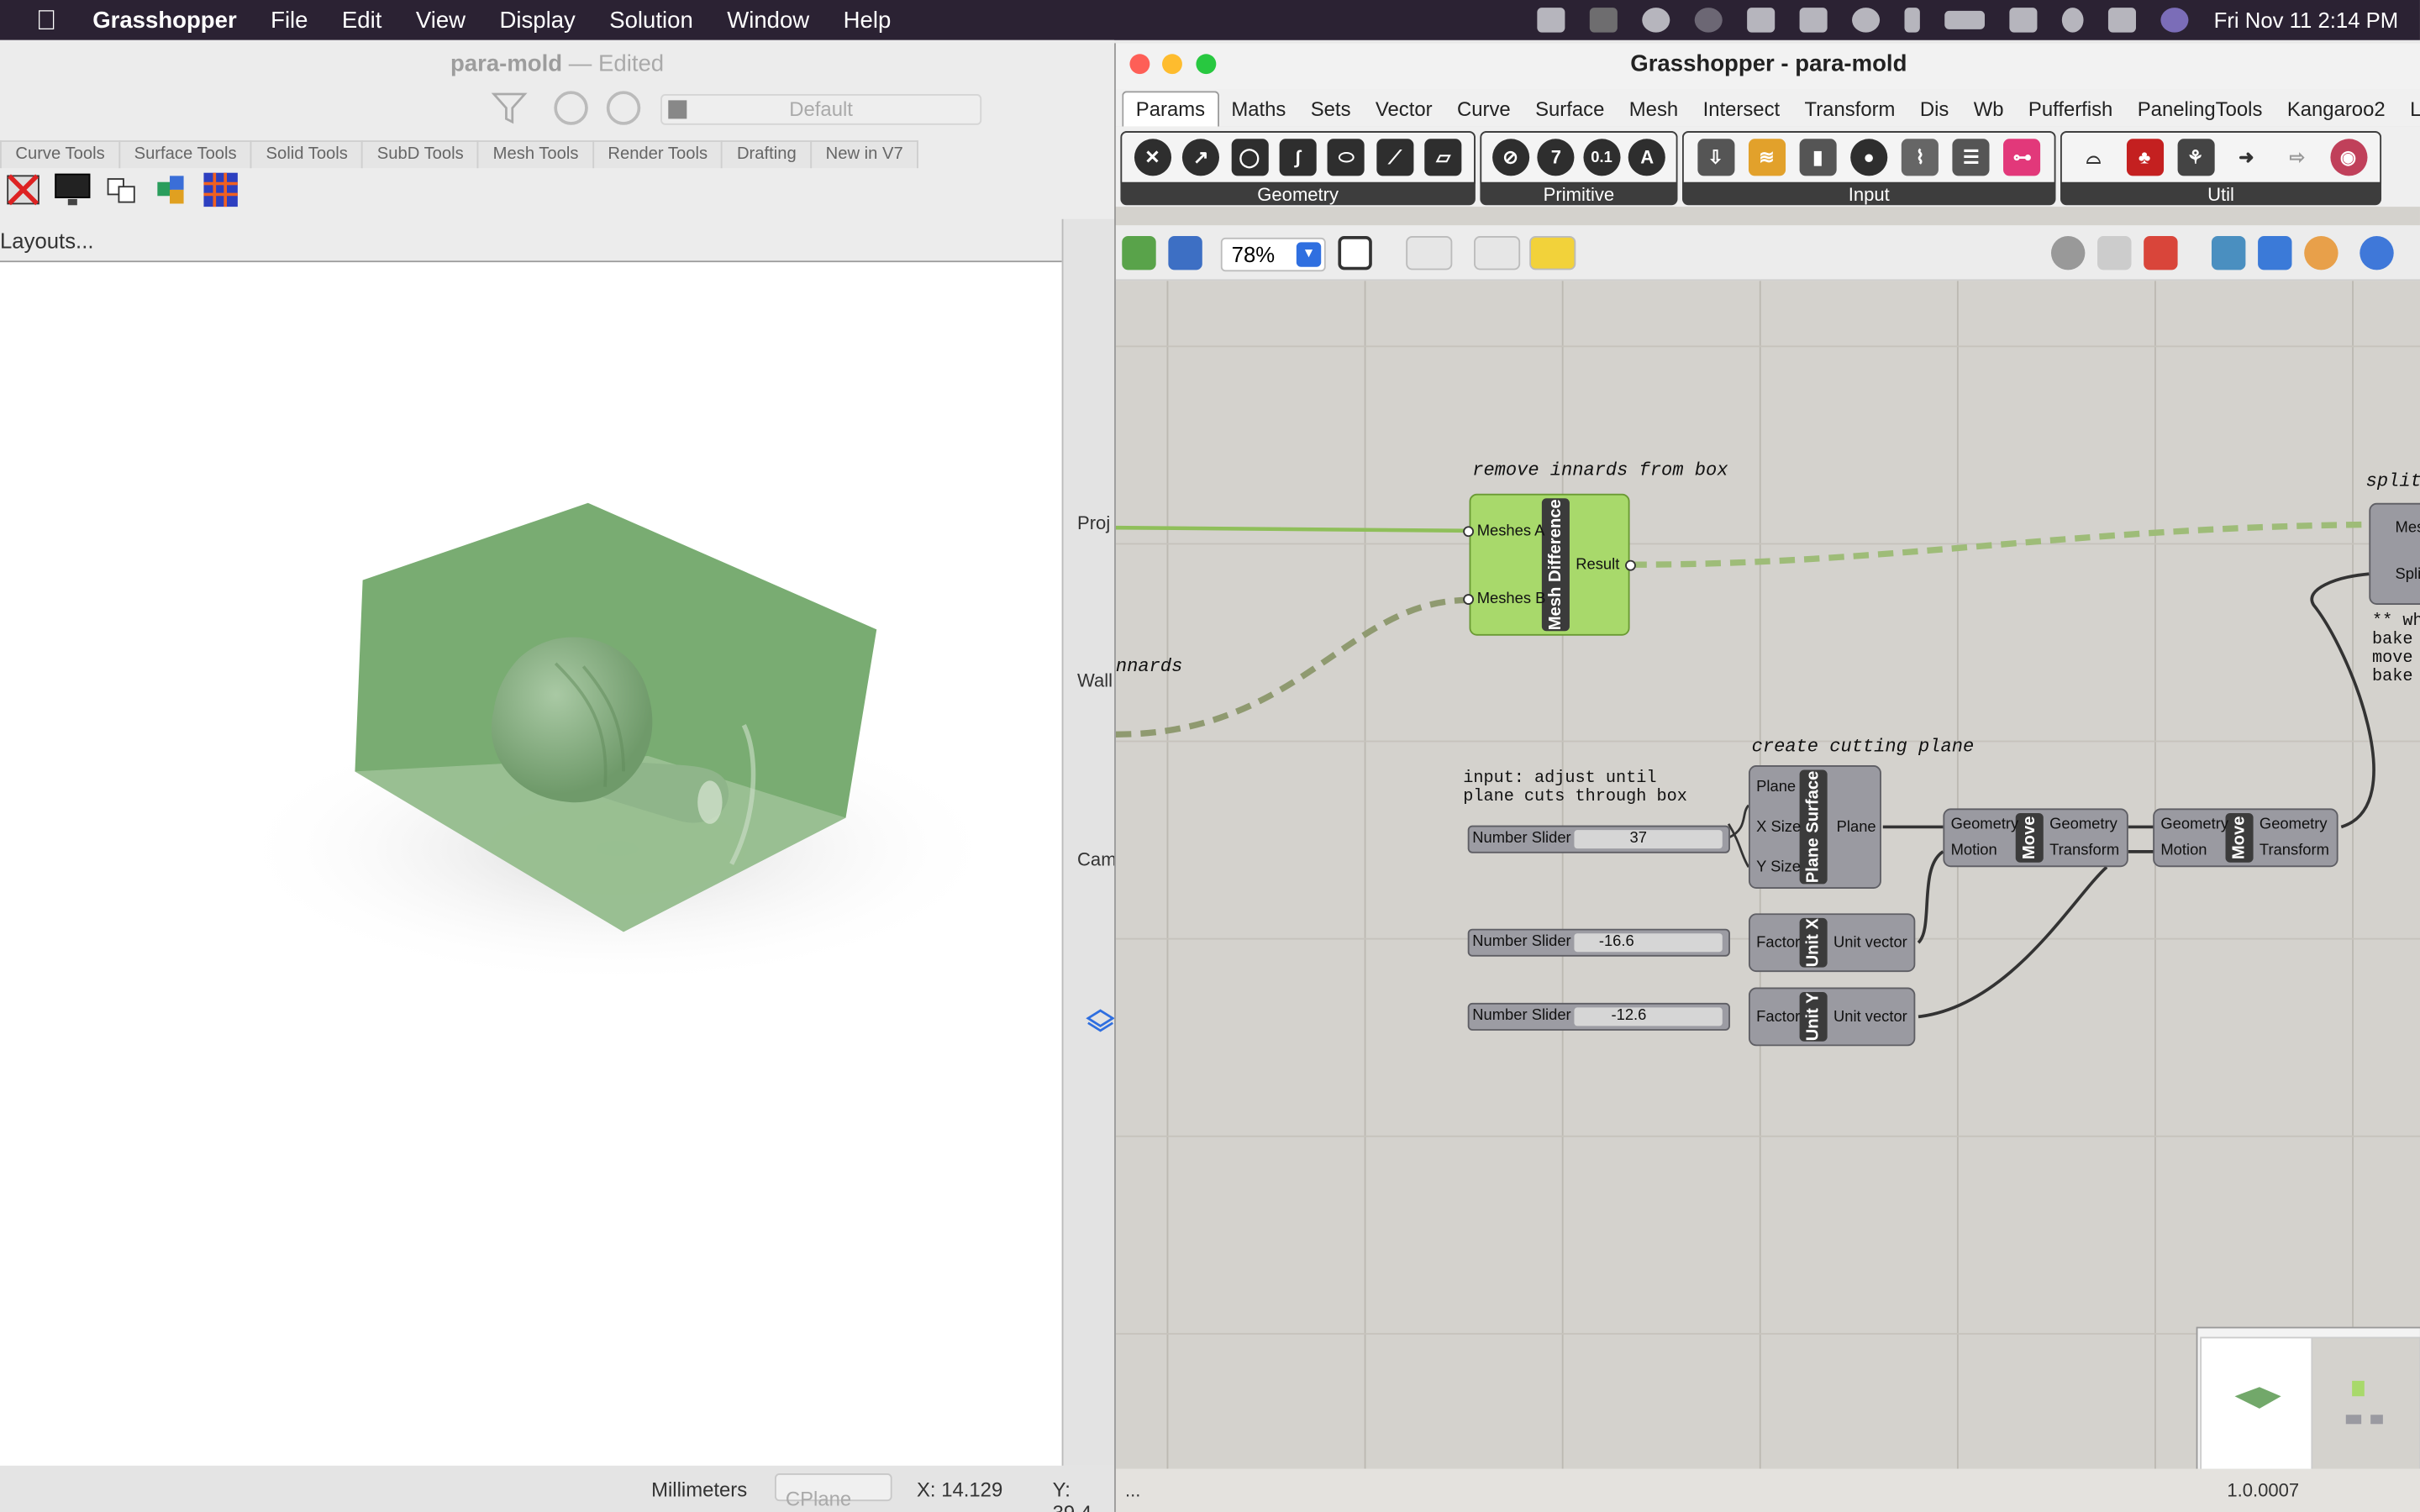 This screenshot has width=2420, height=1512. What do you see at coordinates (2025, 20) in the screenshot?
I see `wifi-icon` at bounding box center [2025, 20].